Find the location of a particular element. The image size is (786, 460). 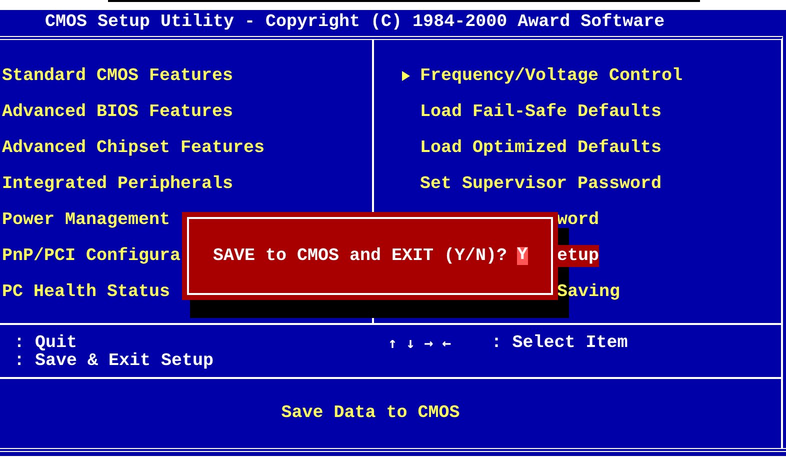

menu-item: Integrated Peripherals is located at coordinates (117, 184).